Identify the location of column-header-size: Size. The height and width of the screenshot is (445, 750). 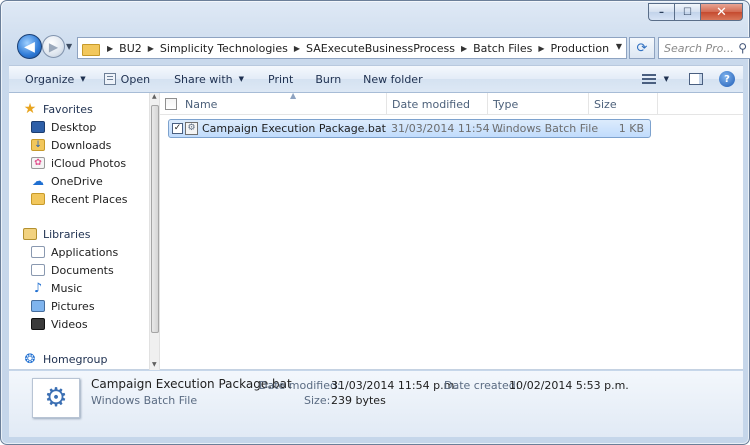
(623, 104).